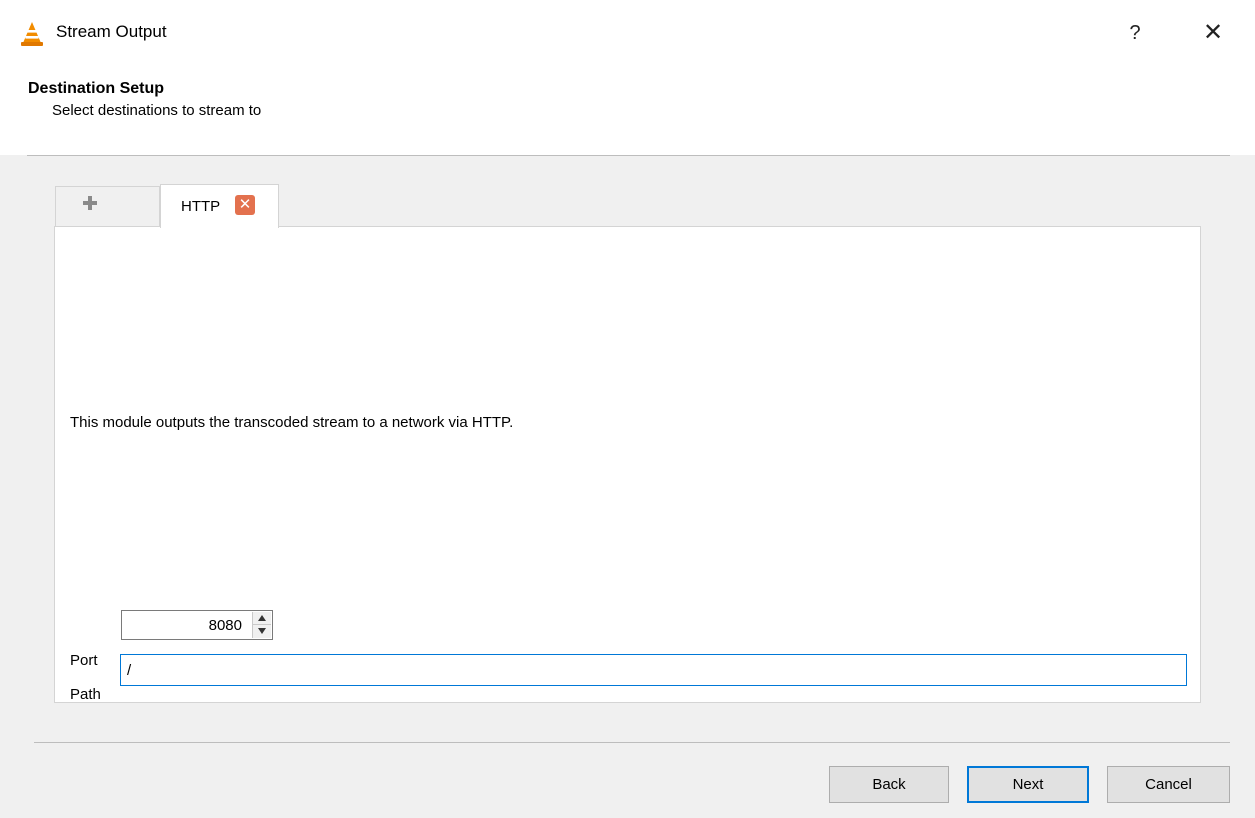 The height and width of the screenshot is (818, 1255). What do you see at coordinates (1028, 784) in the screenshot?
I see `next-button: Next` at bounding box center [1028, 784].